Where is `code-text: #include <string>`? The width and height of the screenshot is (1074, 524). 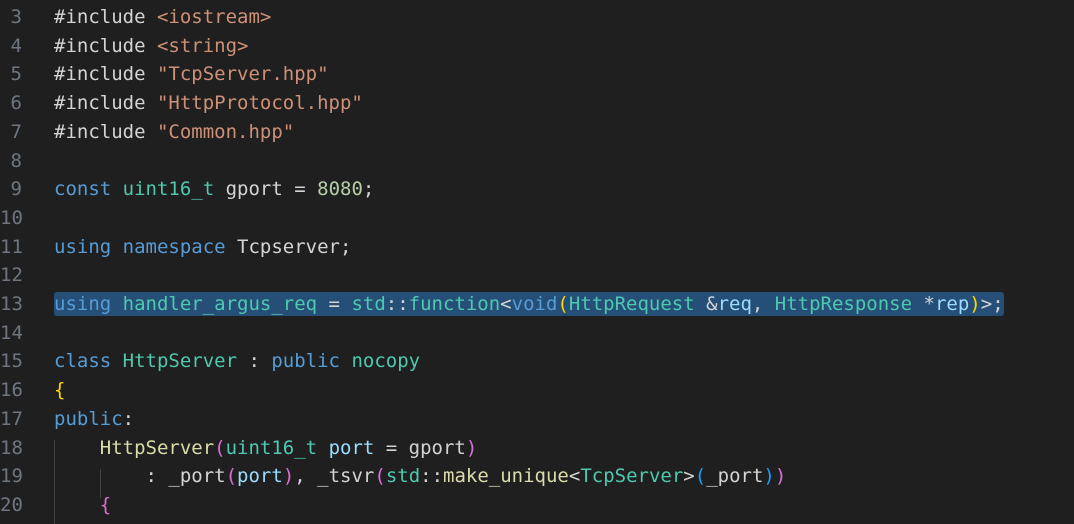
code-text: #include <string> is located at coordinates (151, 46).